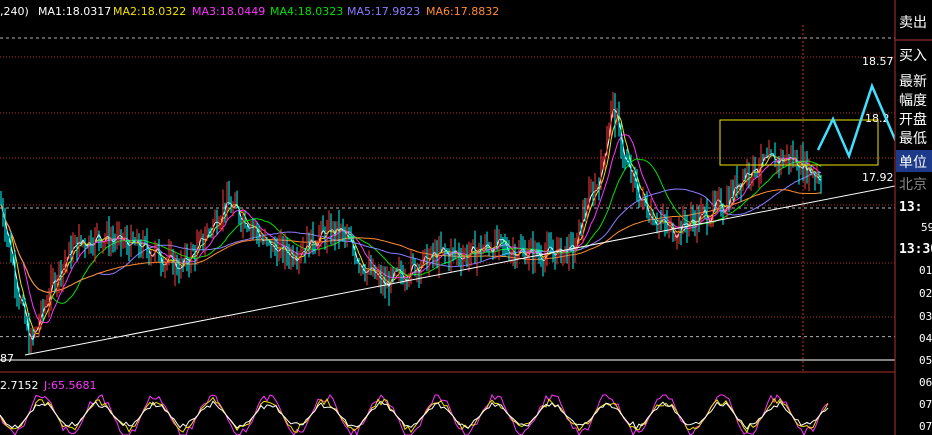 The width and height of the screenshot is (932, 435). I want to click on side-panel, so click(913, 217).